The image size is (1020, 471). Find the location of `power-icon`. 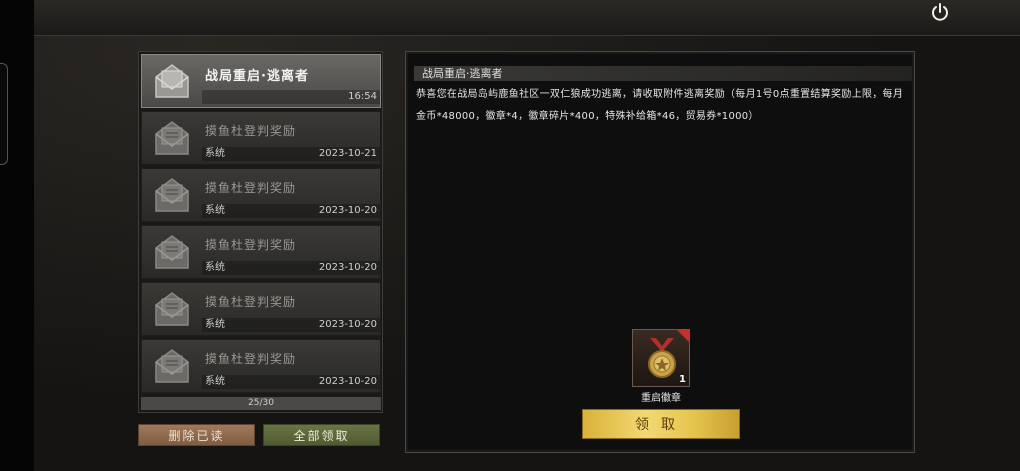

power-icon is located at coordinates (940, 12).